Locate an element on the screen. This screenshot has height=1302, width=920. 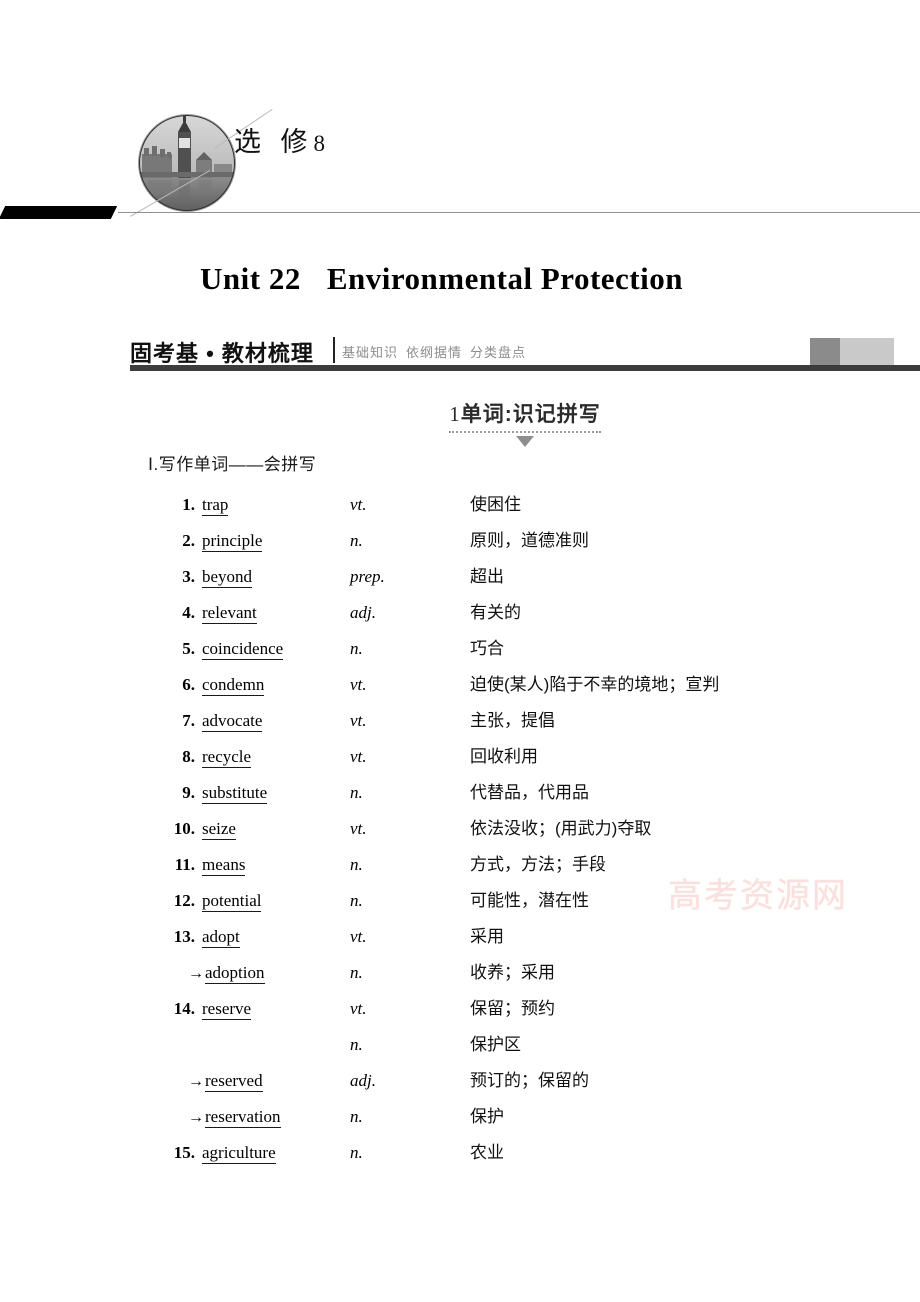
volume-label-text: 选 修 is located at coordinates (274, 142).